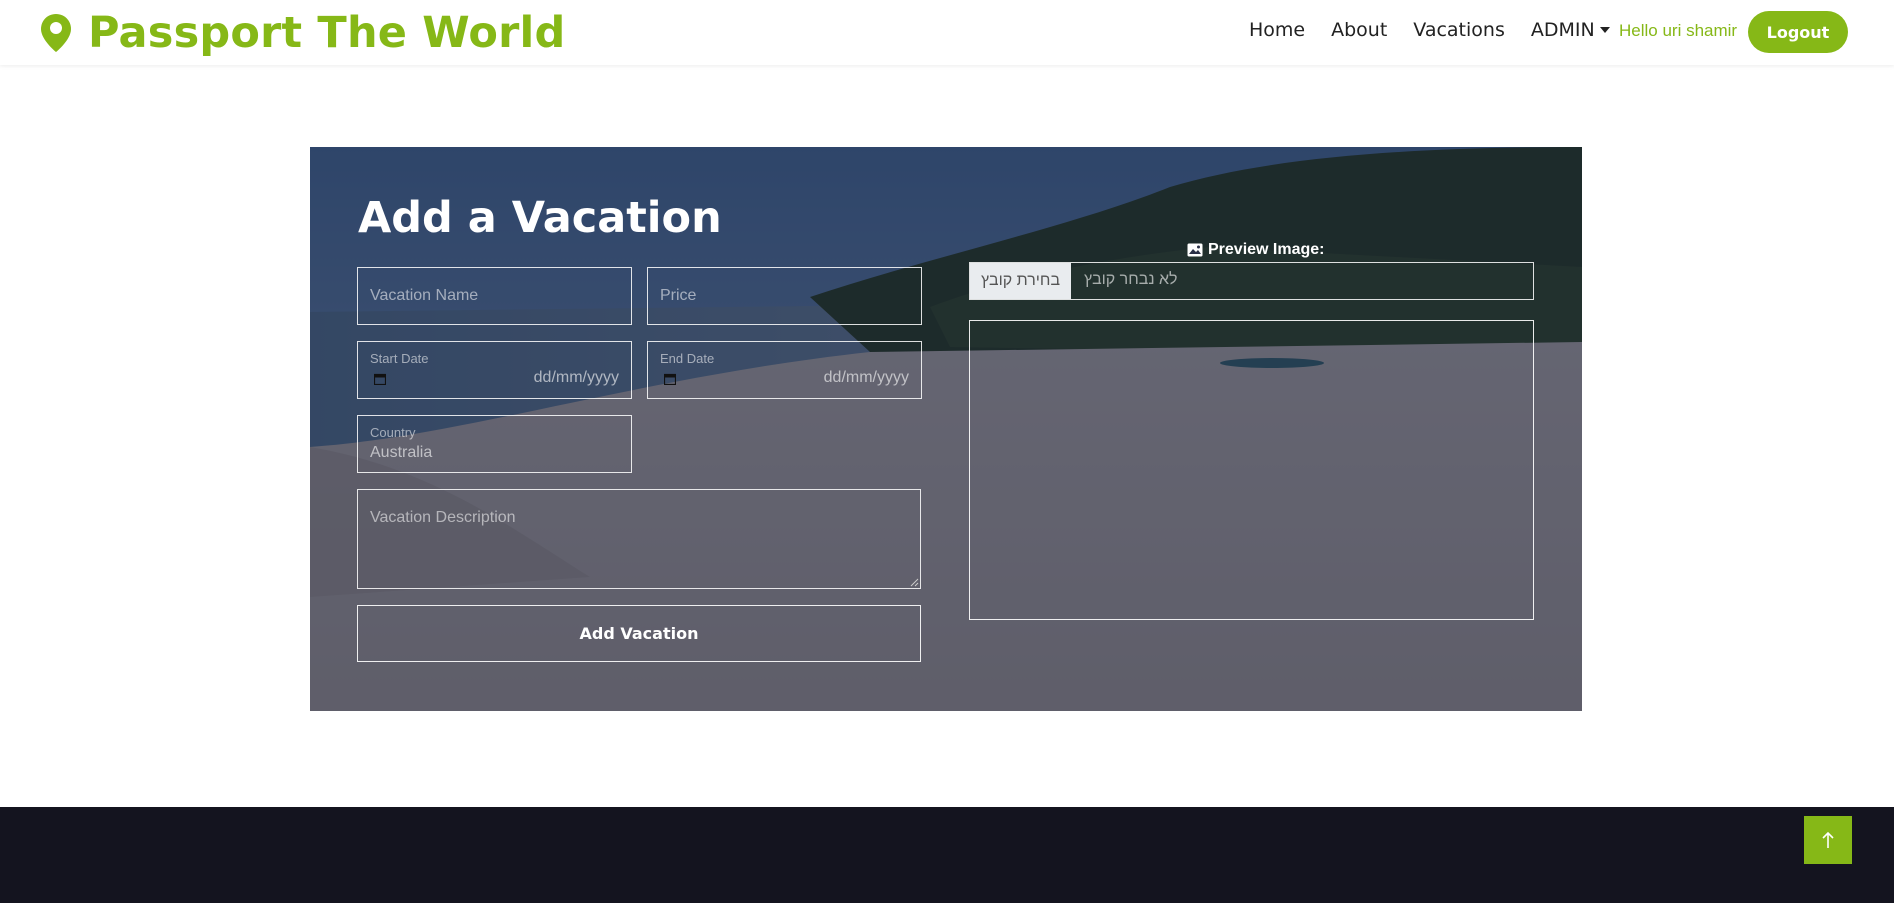 The height and width of the screenshot is (903, 1894). What do you see at coordinates (1459, 30) in the screenshot?
I see `nav-vacations: Vacations` at bounding box center [1459, 30].